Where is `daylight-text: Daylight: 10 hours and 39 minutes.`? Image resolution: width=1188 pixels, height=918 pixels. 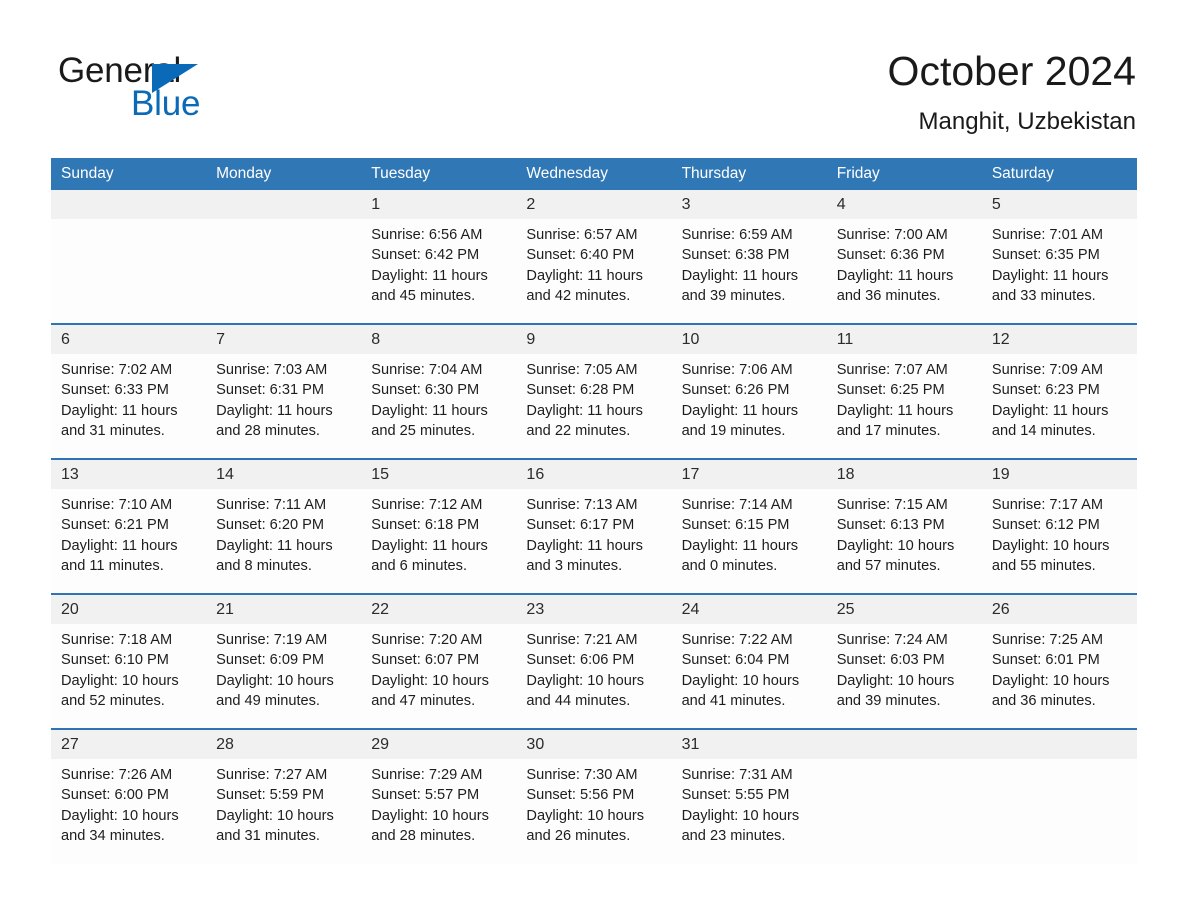
daylight-text: Daylight: 10 hours and 39 minutes. is located at coordinates (895, 690).